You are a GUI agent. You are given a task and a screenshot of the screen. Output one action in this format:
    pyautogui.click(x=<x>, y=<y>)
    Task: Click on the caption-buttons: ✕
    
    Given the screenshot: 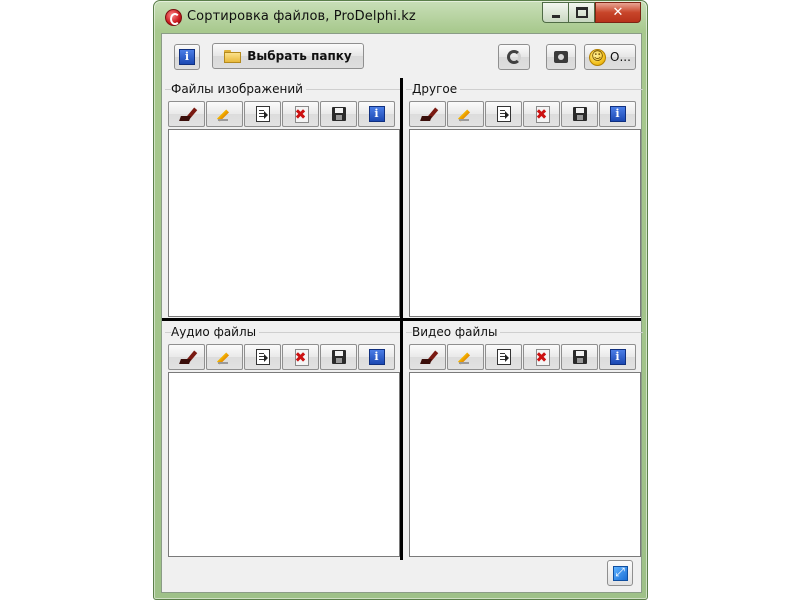 What is the action you would take?
    pyautogui.click(x=591, y=12)
    